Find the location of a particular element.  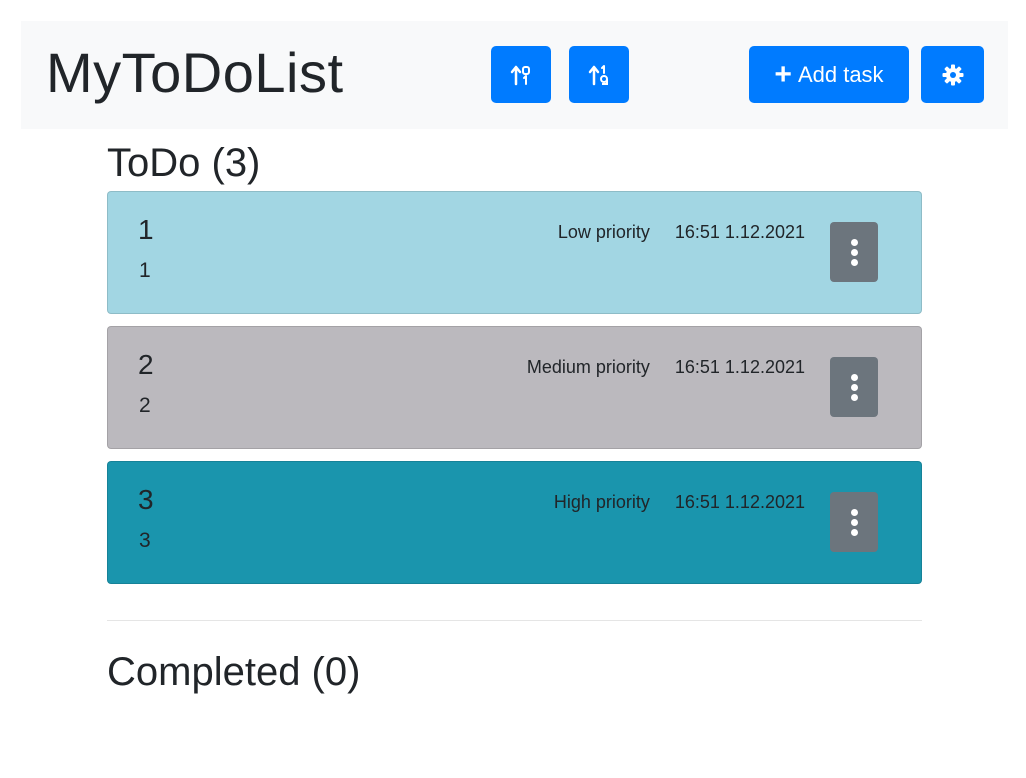

task-title: 2 is located at coordinates (146, 364).